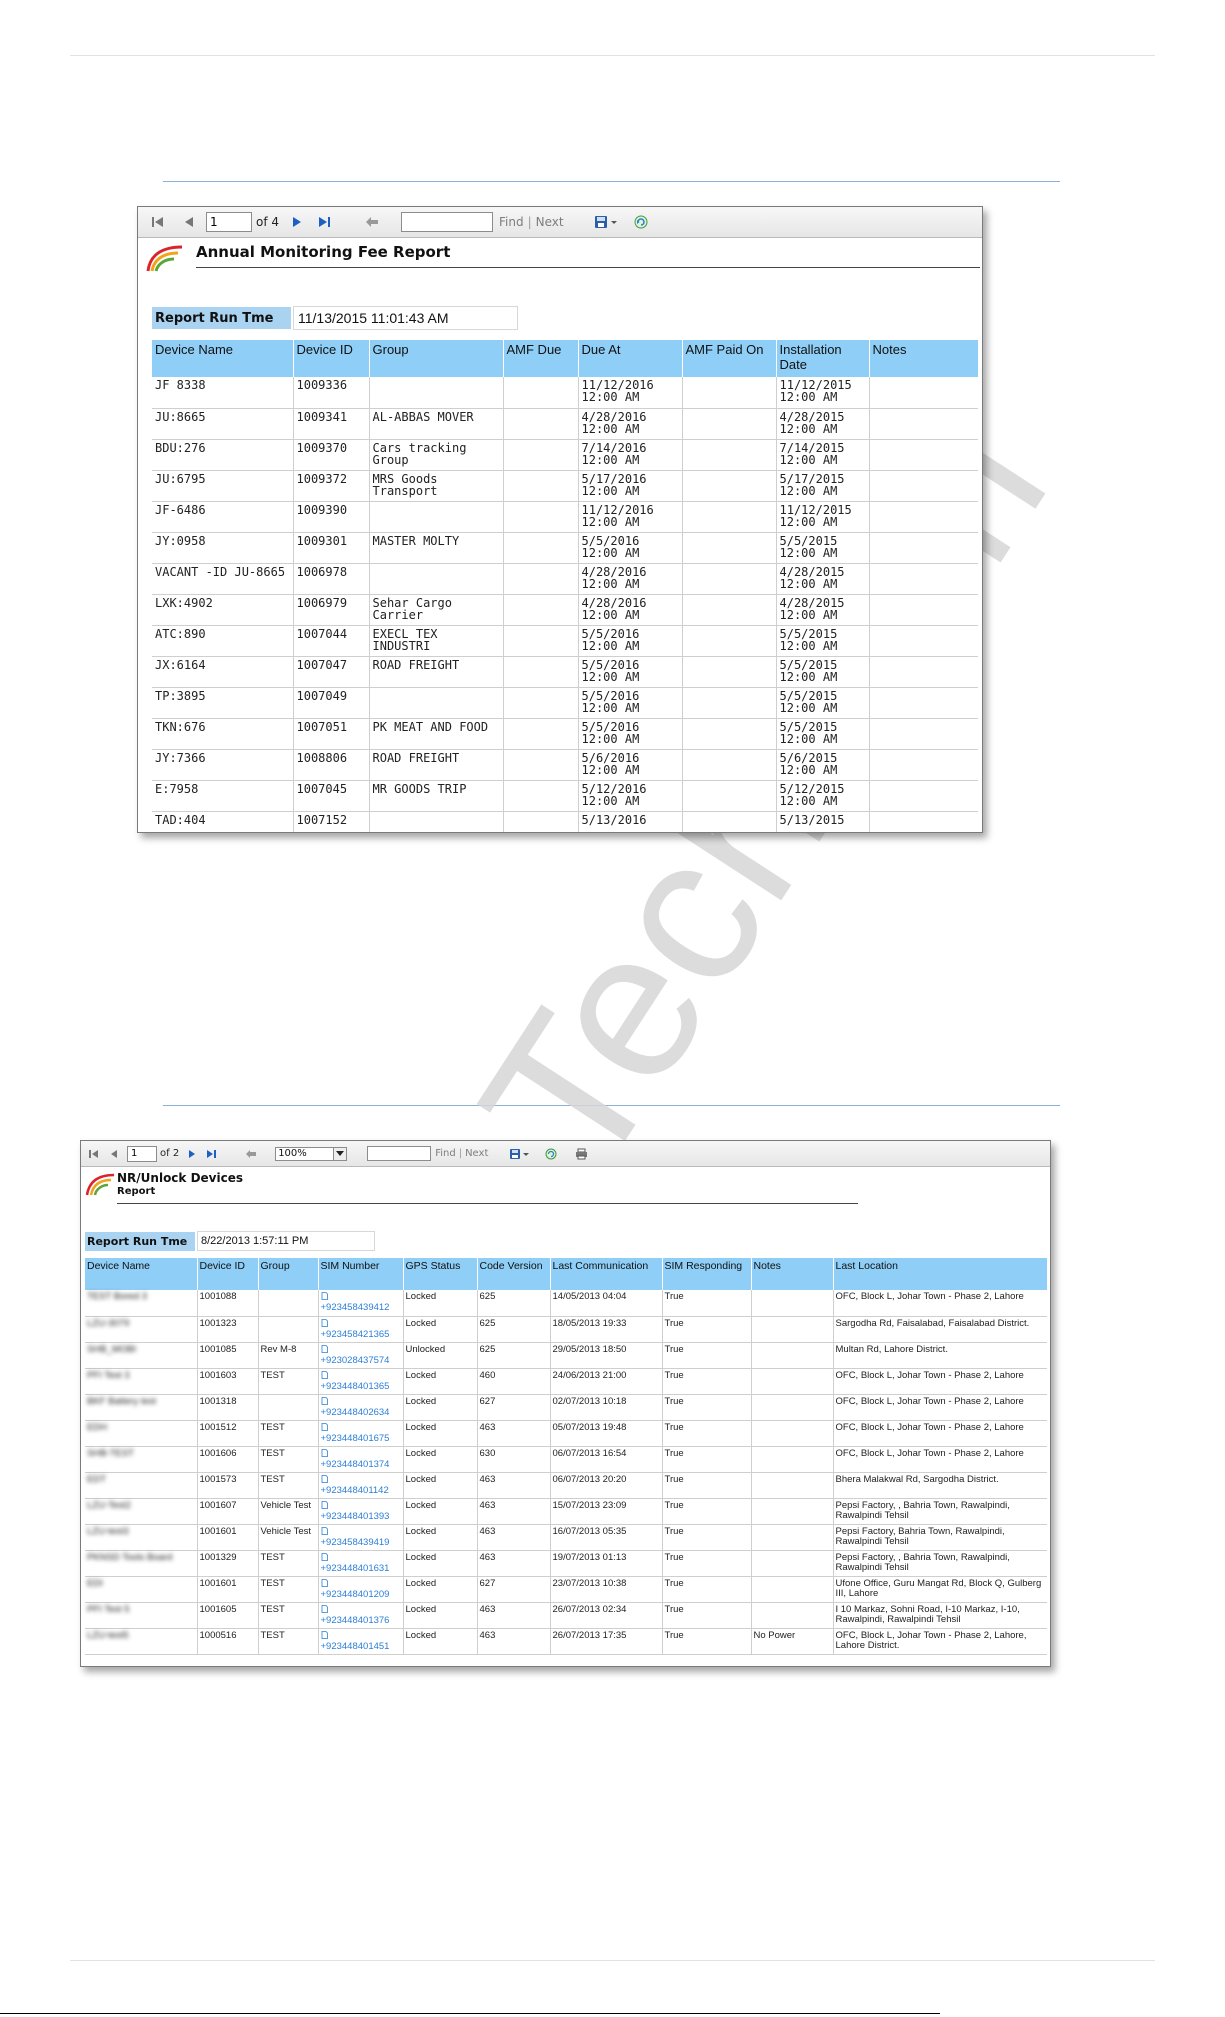  What do you see at coordinates (331, 517) in the screenshot?
I see `table-cell: 1009390` at bounding box center [331, 517].